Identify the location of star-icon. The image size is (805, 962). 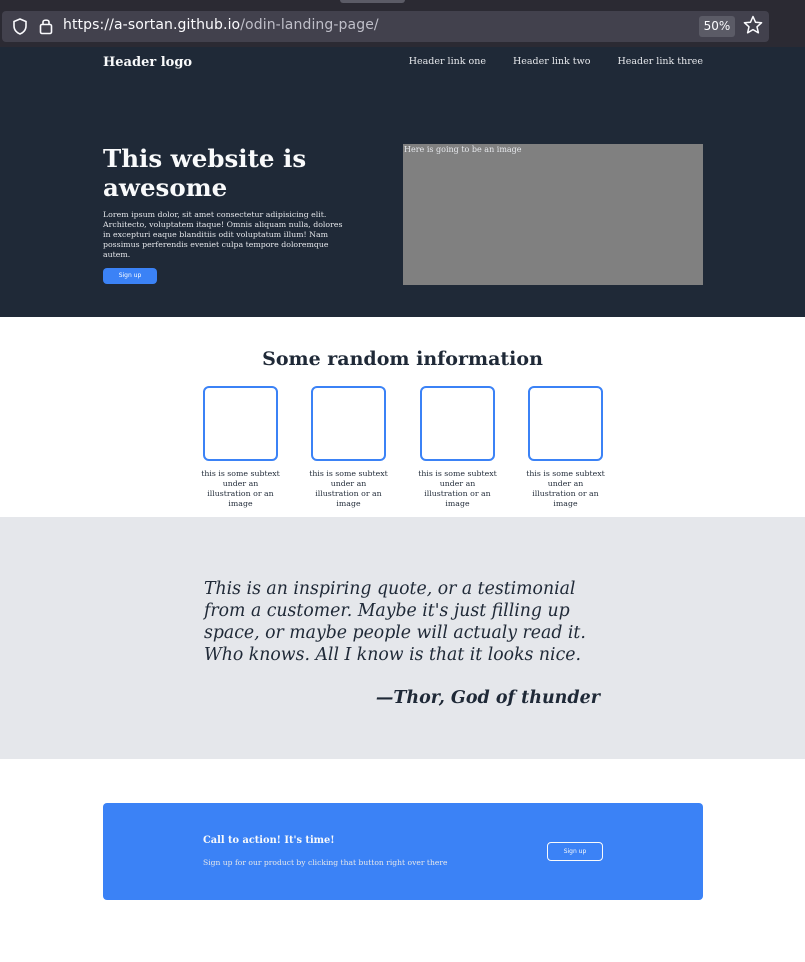
(753, 25).